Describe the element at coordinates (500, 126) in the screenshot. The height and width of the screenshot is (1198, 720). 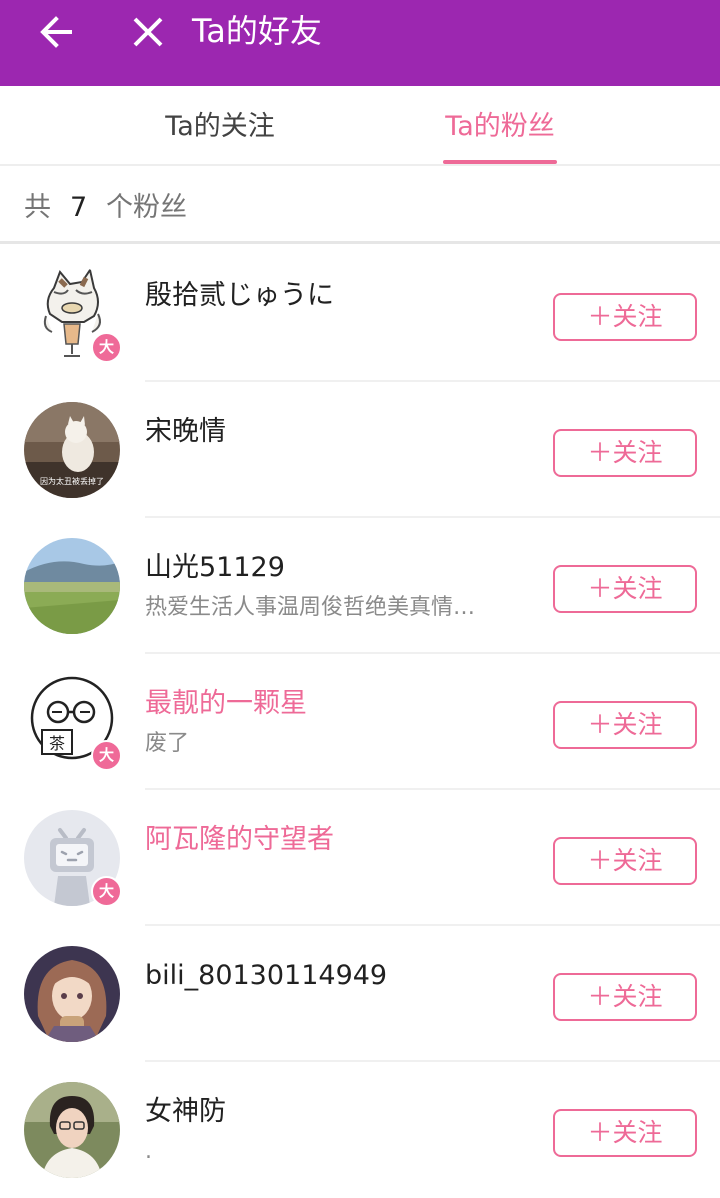
I see `tab-fans: Ta的粉丝` at that location.